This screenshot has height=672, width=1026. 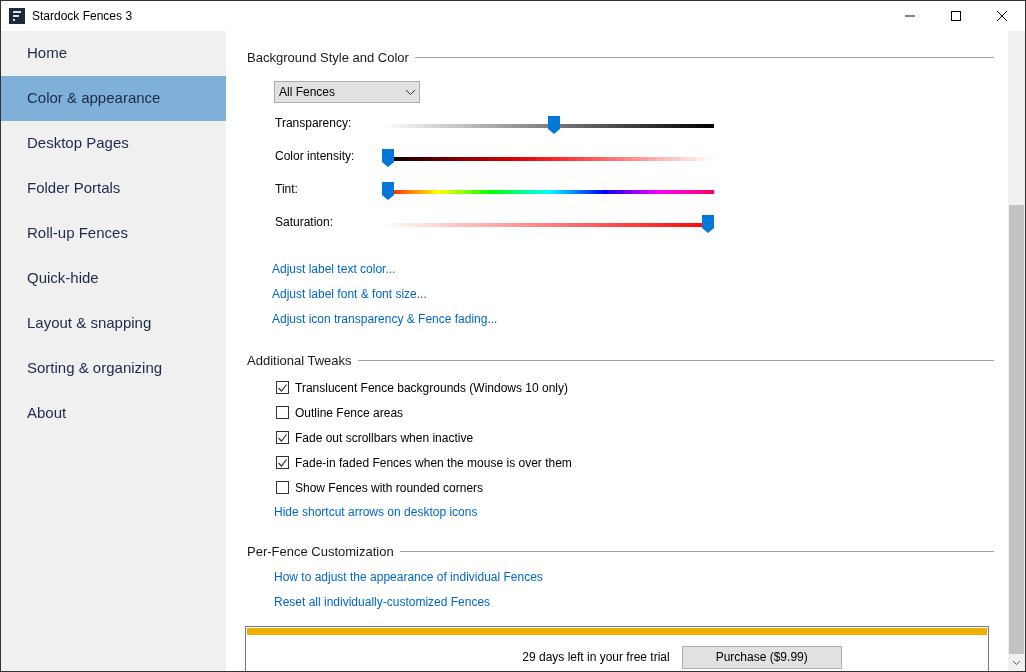 What do you see at coordinates (408, 577) in the screenshot?
I see `link: How to adjust the appearance of individual Fences` at bounding box center [408, 577].